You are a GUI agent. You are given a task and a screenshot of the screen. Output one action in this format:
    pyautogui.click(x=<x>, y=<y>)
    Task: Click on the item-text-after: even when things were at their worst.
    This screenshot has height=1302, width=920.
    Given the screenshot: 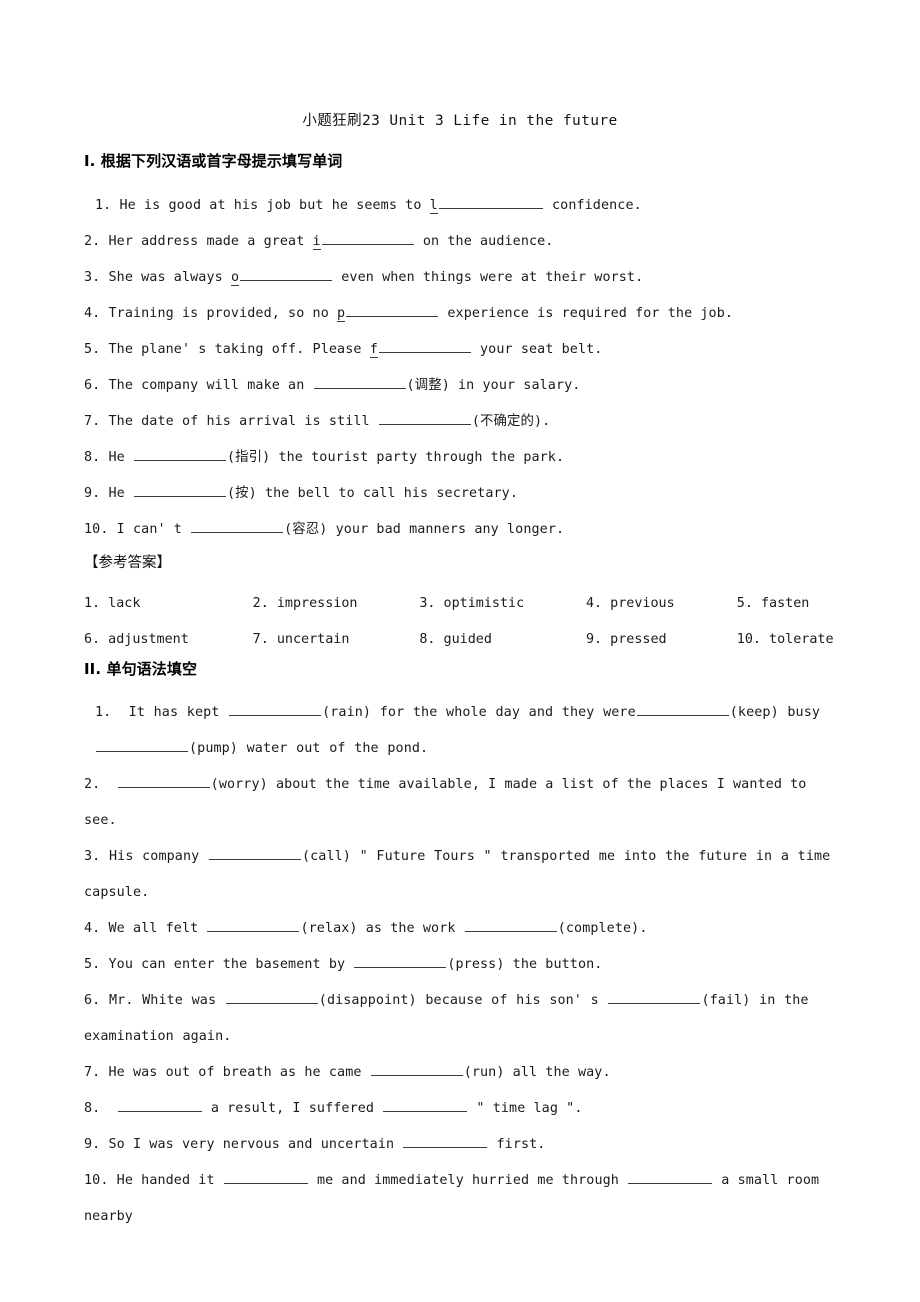 What is the action you would take?
    pyautogui.click(x=488, y=277)
    